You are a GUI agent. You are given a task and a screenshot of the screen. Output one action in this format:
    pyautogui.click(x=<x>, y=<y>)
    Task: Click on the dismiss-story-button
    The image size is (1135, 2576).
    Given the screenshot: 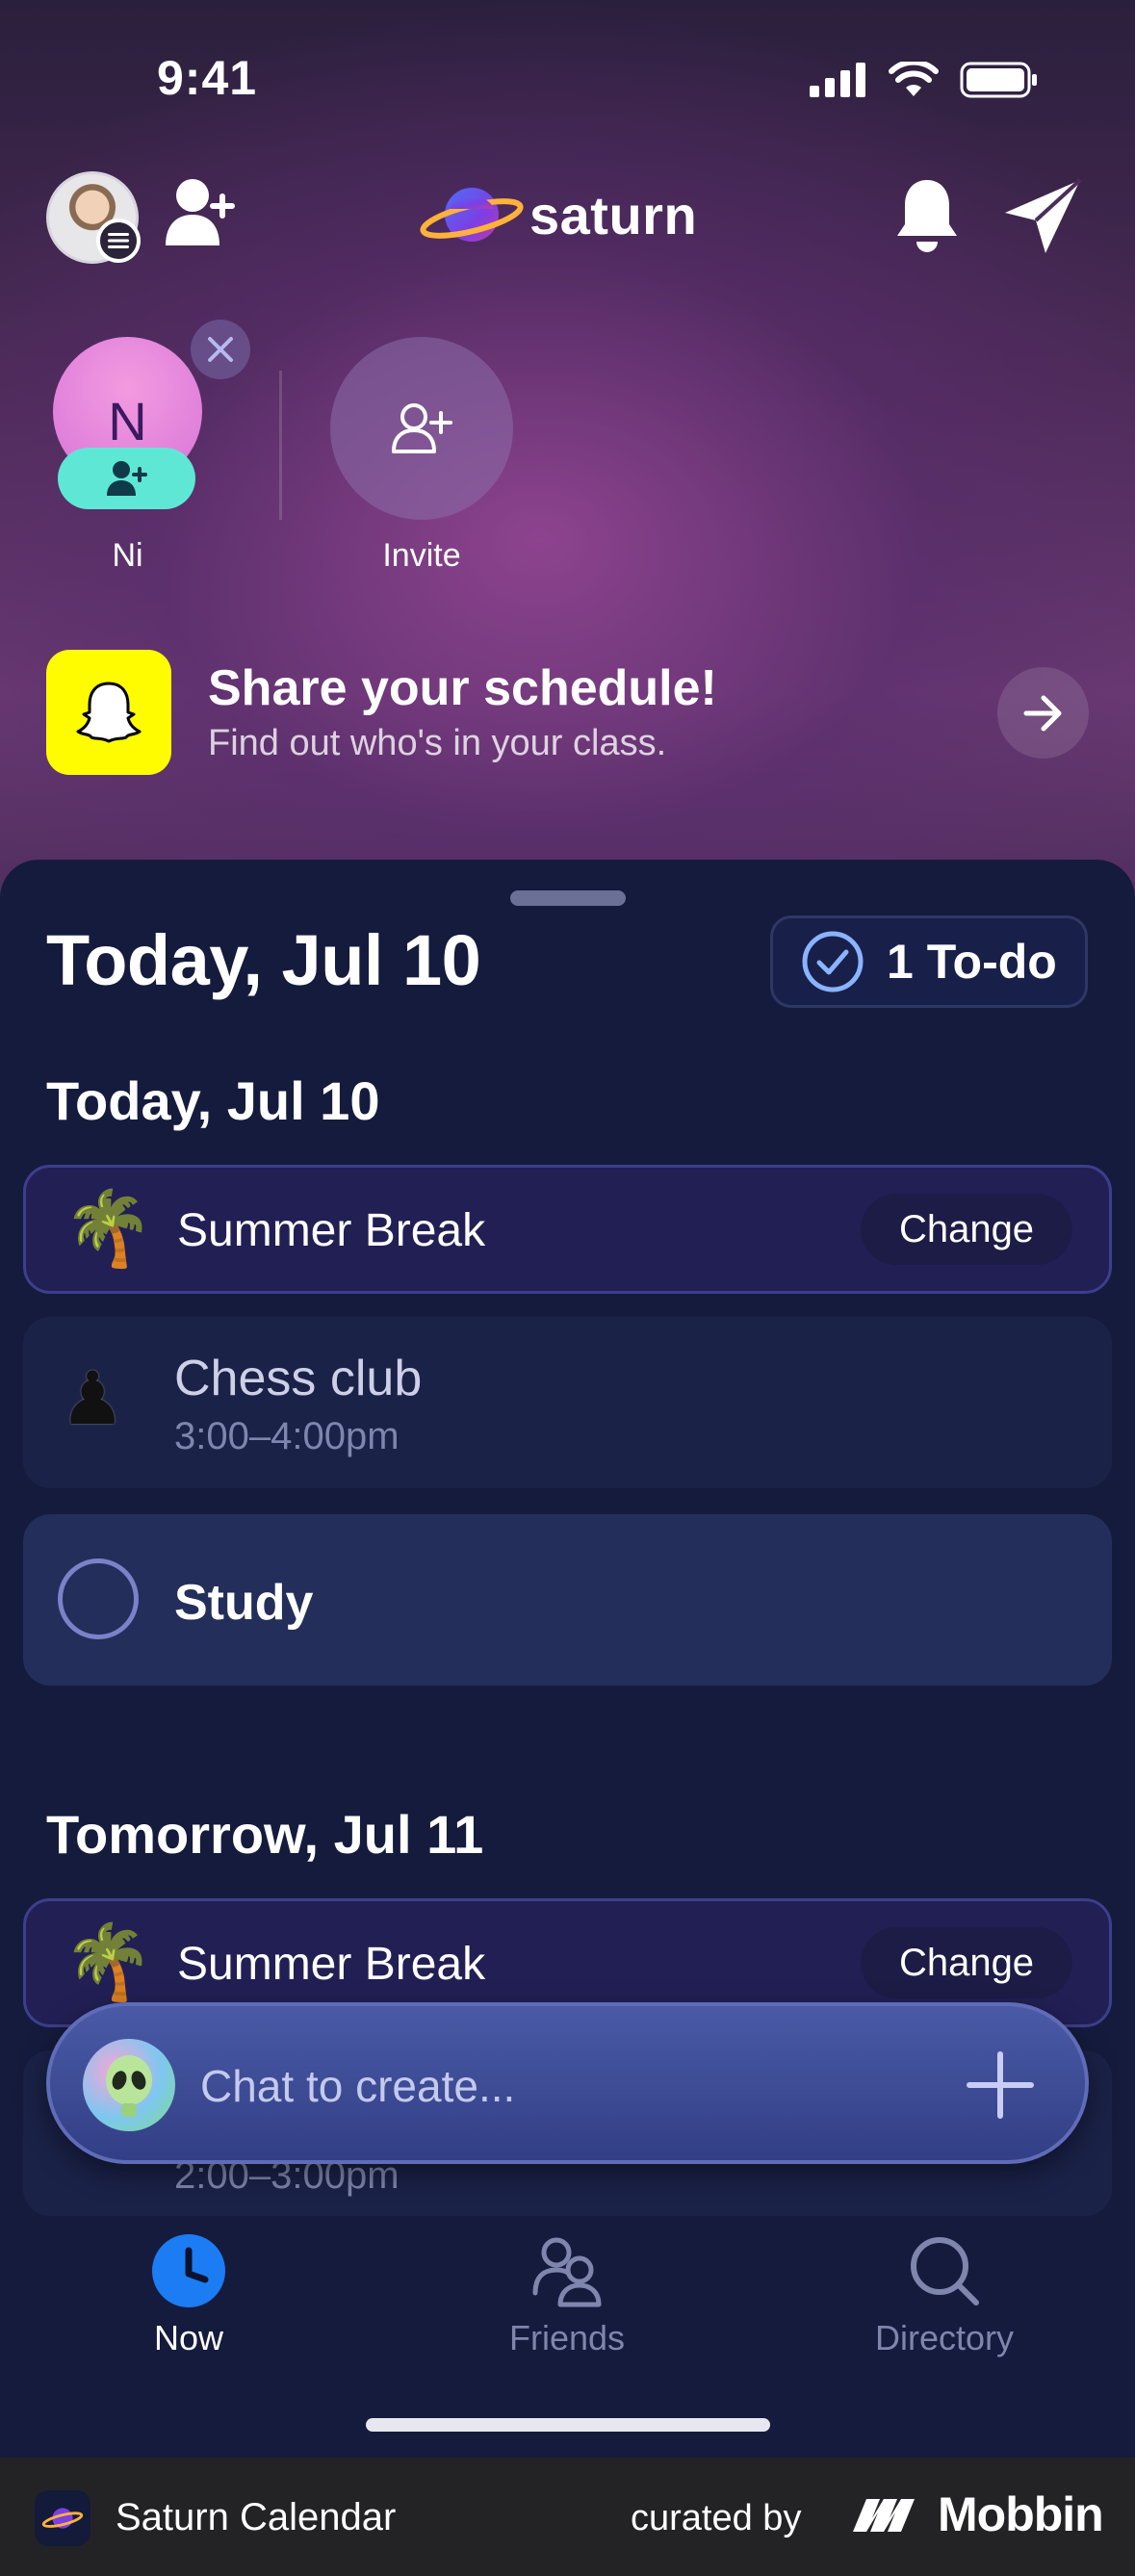 What is the action you would take?
    pyautogui.click(x=220, y=350)
    